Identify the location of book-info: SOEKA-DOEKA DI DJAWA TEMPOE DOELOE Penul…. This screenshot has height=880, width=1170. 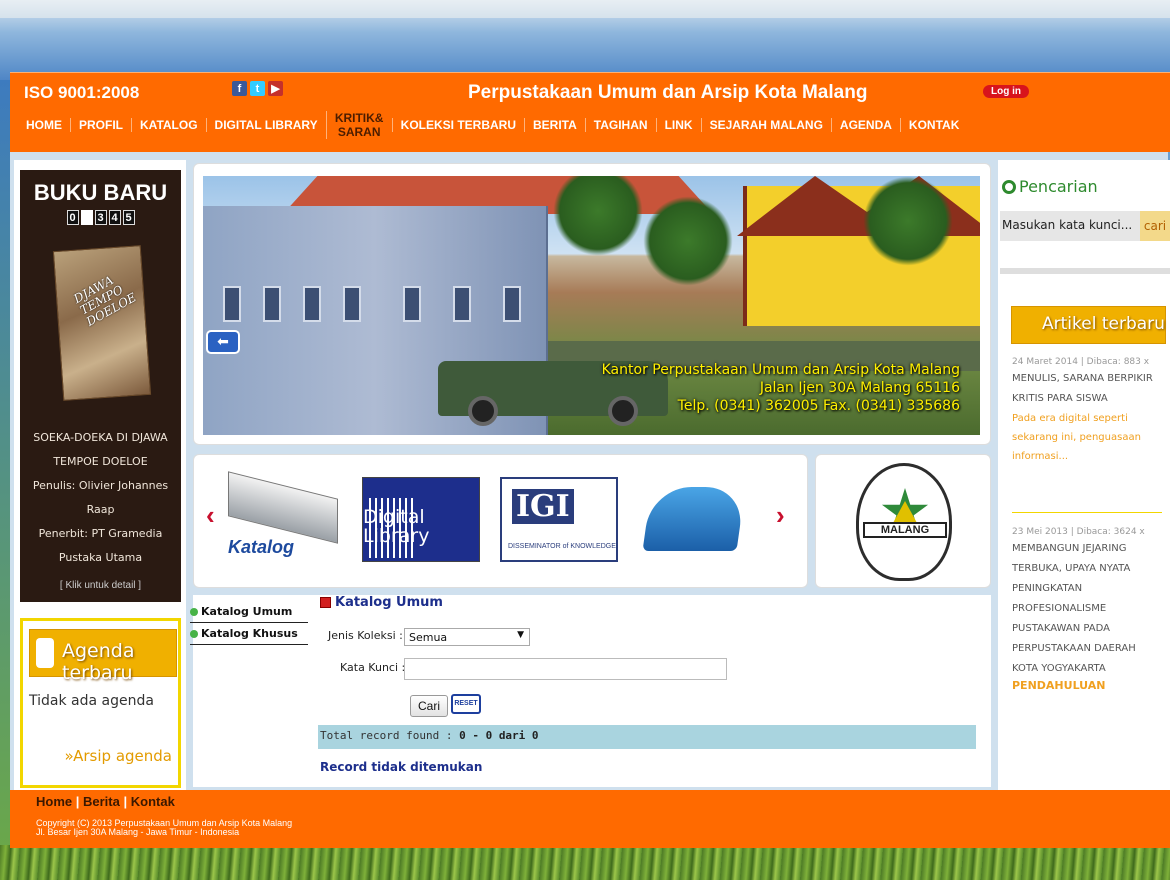
(100, 498).